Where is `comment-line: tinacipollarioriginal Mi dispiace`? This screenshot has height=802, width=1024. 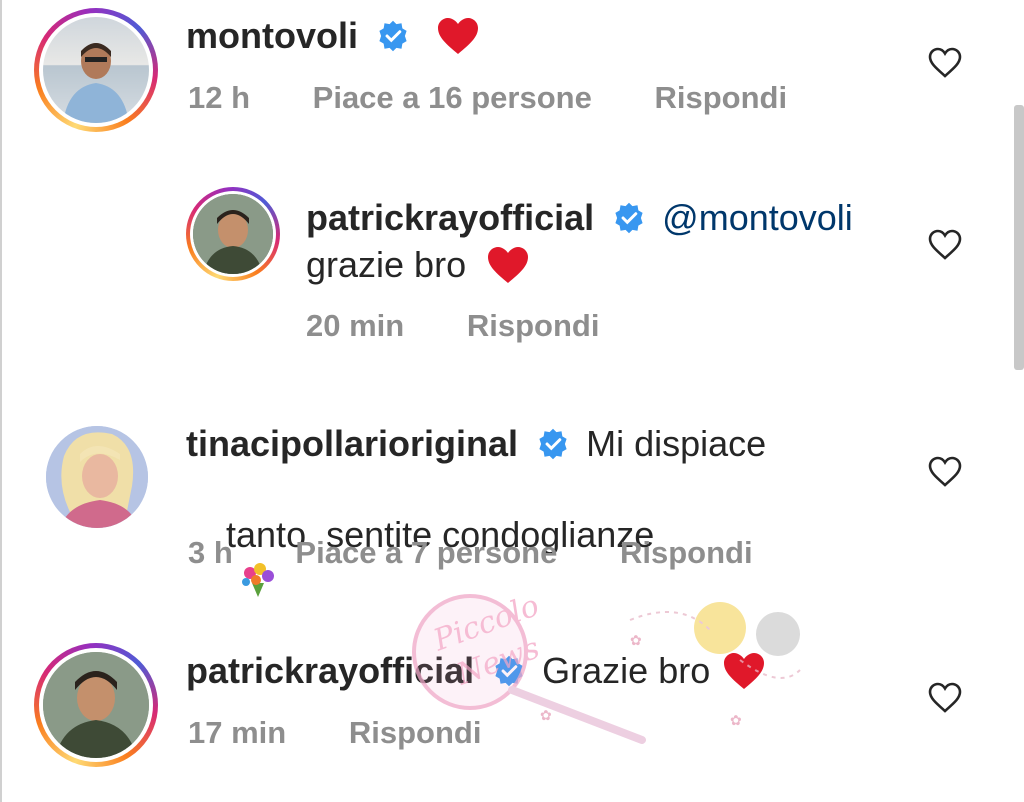
comment-line: tinacipollarioriginal Mi dispiace is located at coordinates (476, 444).